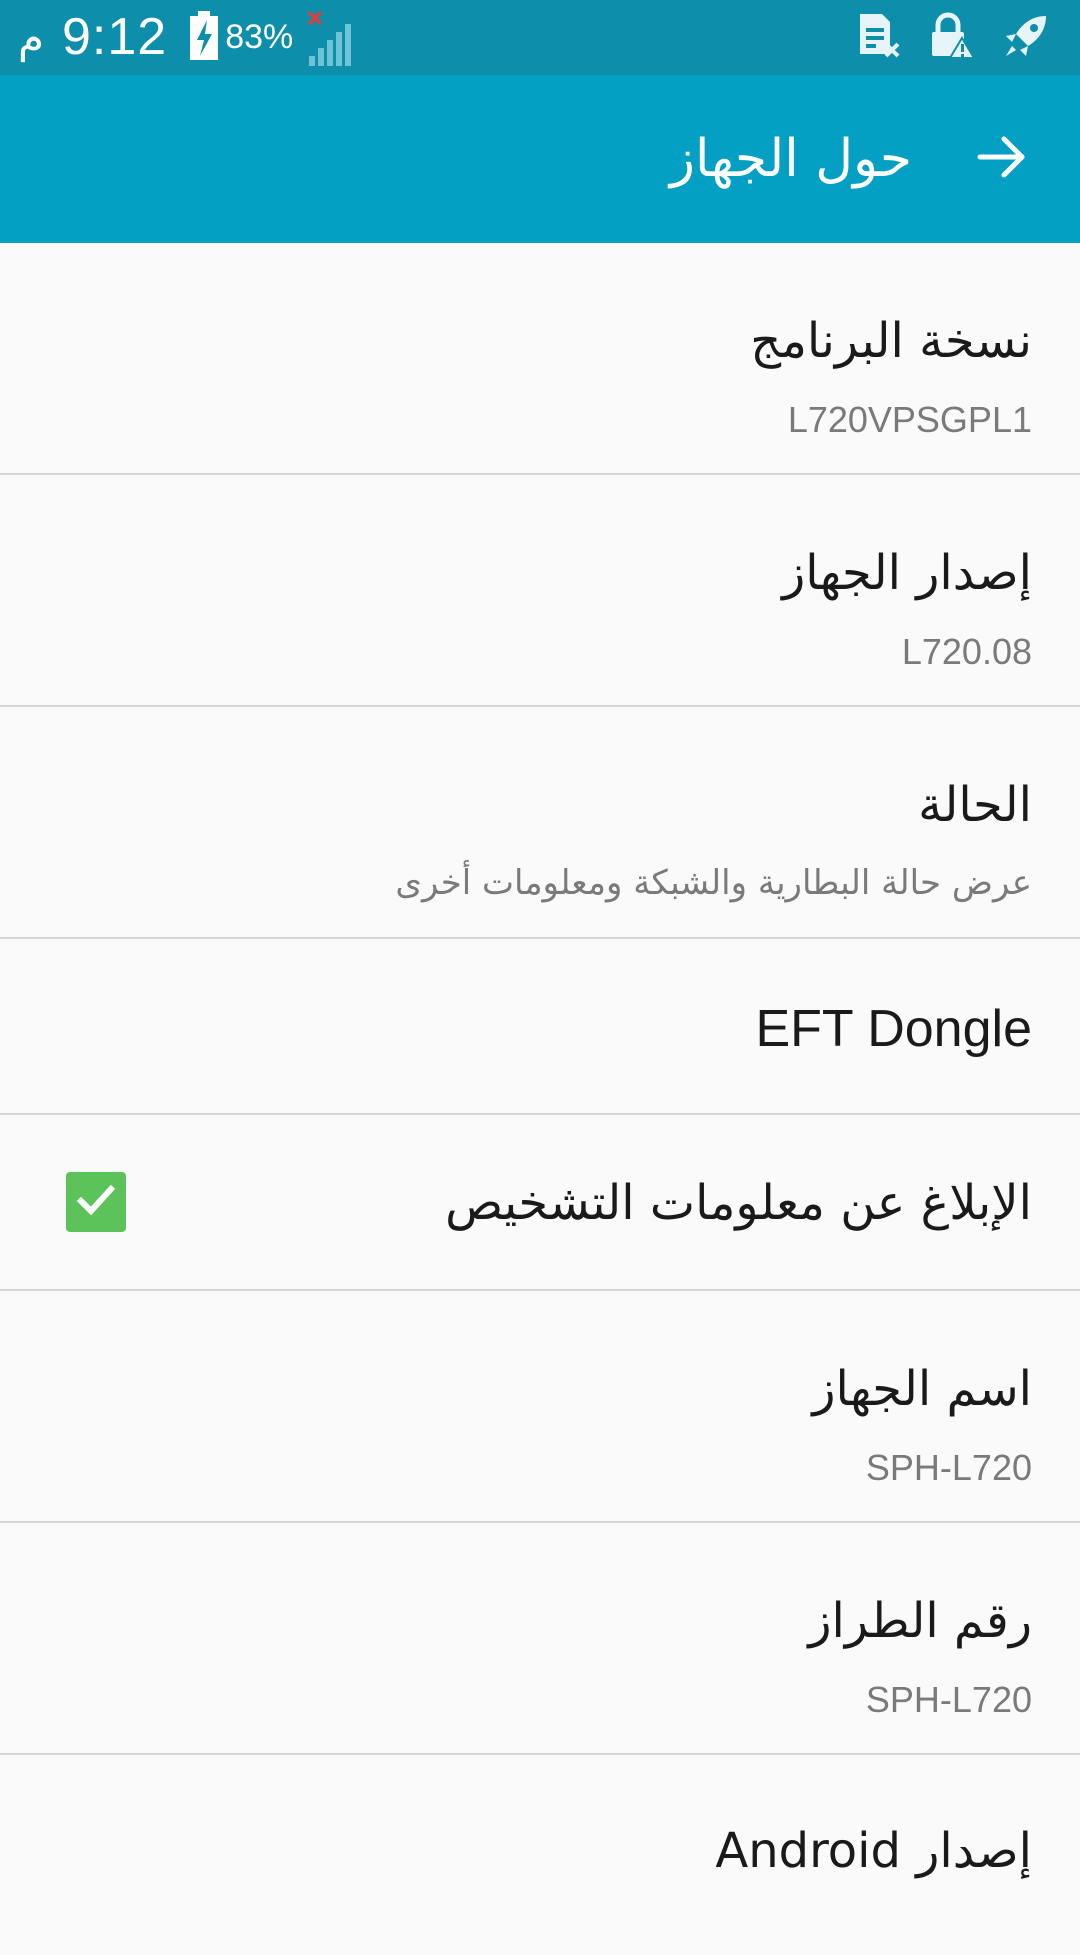  What do you see at coordinates (907, 573) in the screenshot?
I see `item-title: إصدار الجهاز` at bounding box center [907, 573].